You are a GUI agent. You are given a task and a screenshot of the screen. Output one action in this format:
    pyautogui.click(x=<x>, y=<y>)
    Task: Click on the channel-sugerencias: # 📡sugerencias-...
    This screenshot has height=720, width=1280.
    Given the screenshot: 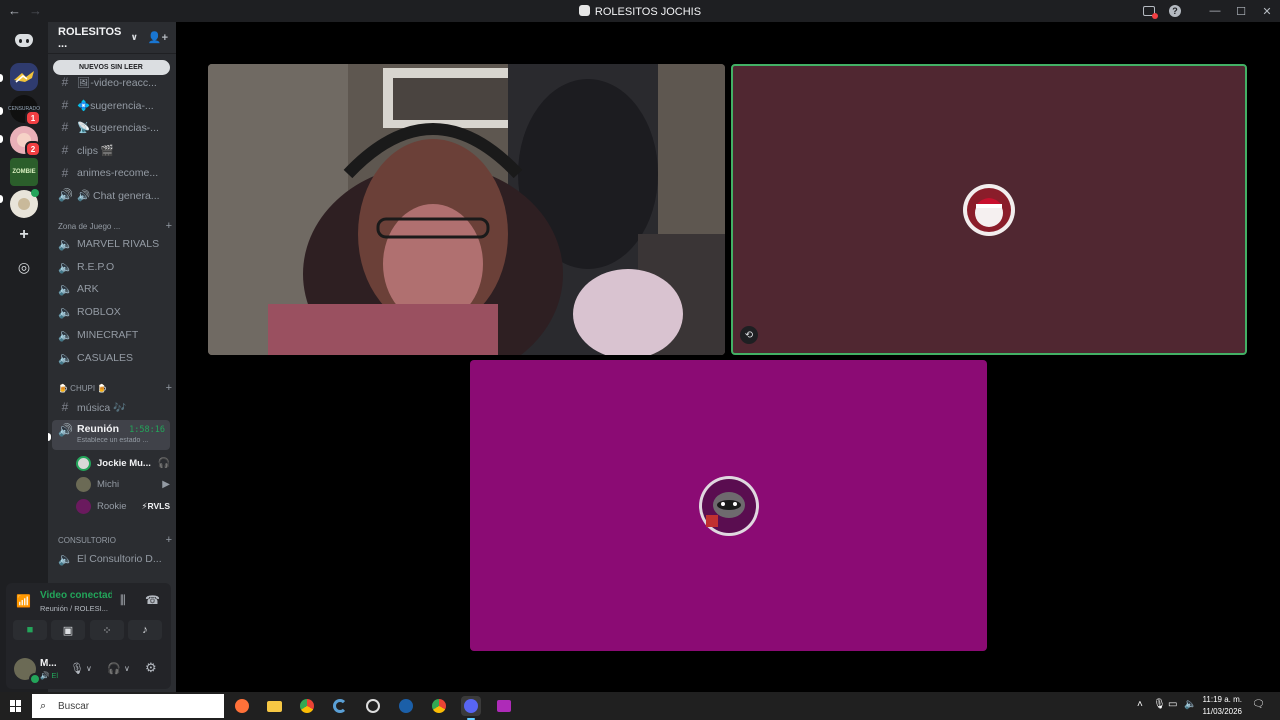 What is the action you would take?
    pyautogui.click(x=111, y=127)
    